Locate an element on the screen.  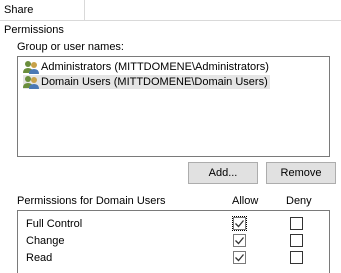
allow-change-checkbox is located at coordinates (239, 240).